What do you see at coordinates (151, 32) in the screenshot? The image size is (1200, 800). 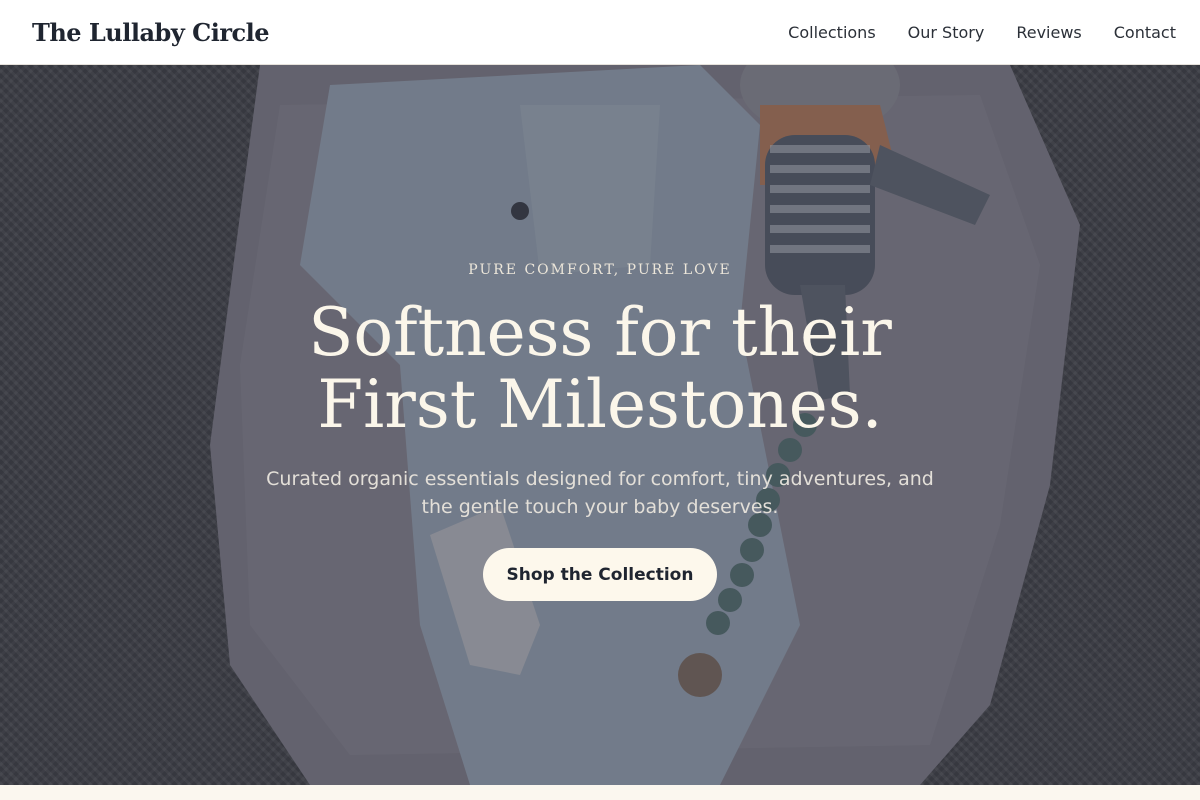 I see `brand-logo: The Lullaby Circle` at bounding box center [151, 32].